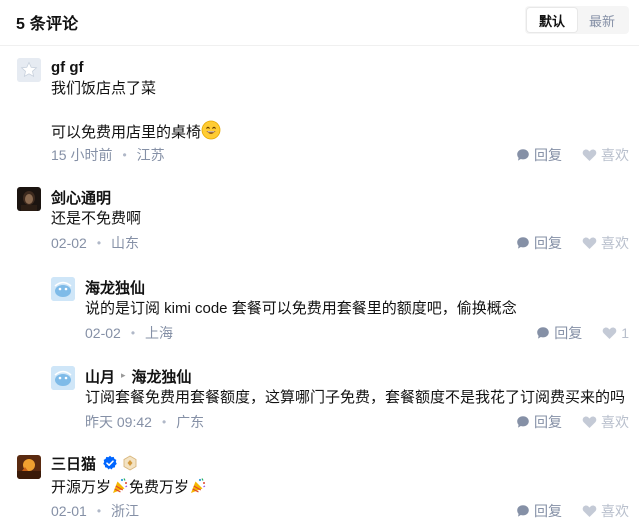  What do you see at coordinates (552, 20) in the screenshot?
I see `sort-default-button: 默认` at bounding box center [552, 20].